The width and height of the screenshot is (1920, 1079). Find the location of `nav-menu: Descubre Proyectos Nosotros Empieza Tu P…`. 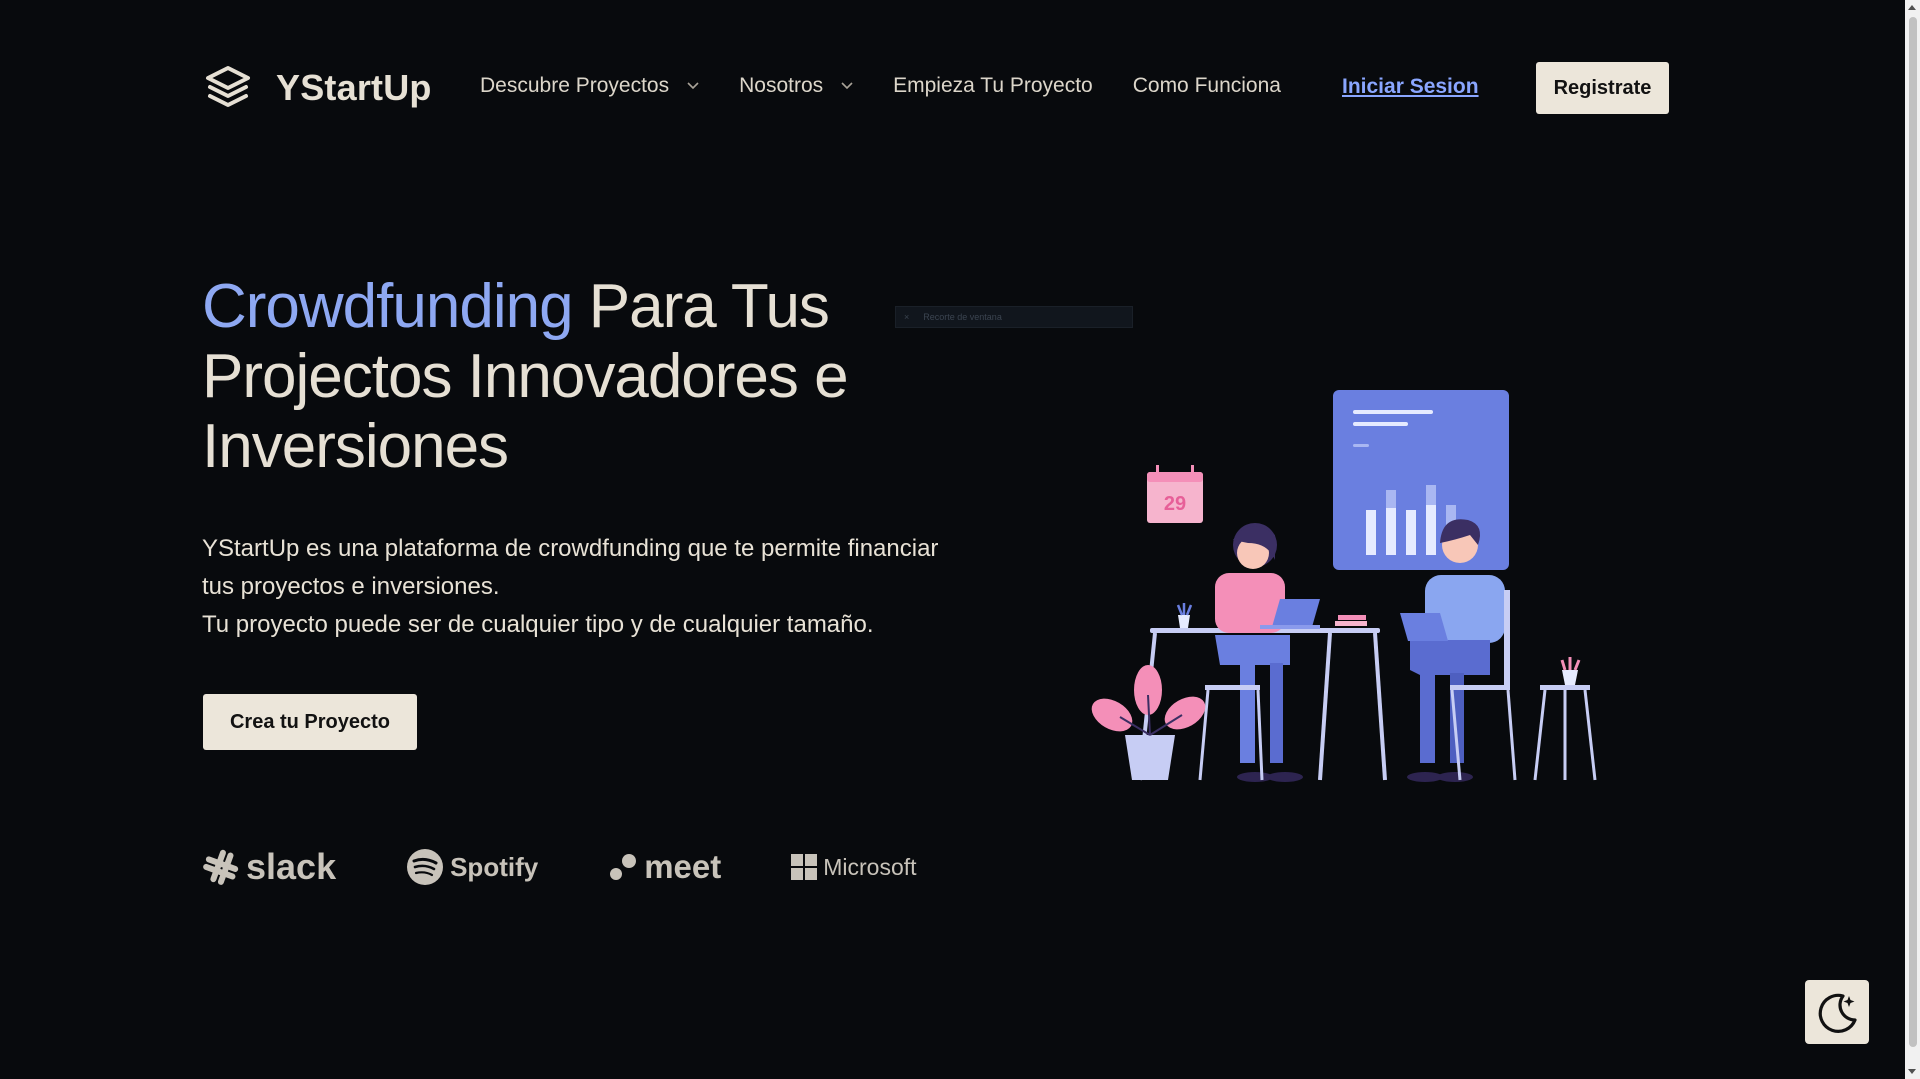

nav-menu: Descubre Proyectos Nosotros Empieza Tu P… is located at coordinates (900, 86).